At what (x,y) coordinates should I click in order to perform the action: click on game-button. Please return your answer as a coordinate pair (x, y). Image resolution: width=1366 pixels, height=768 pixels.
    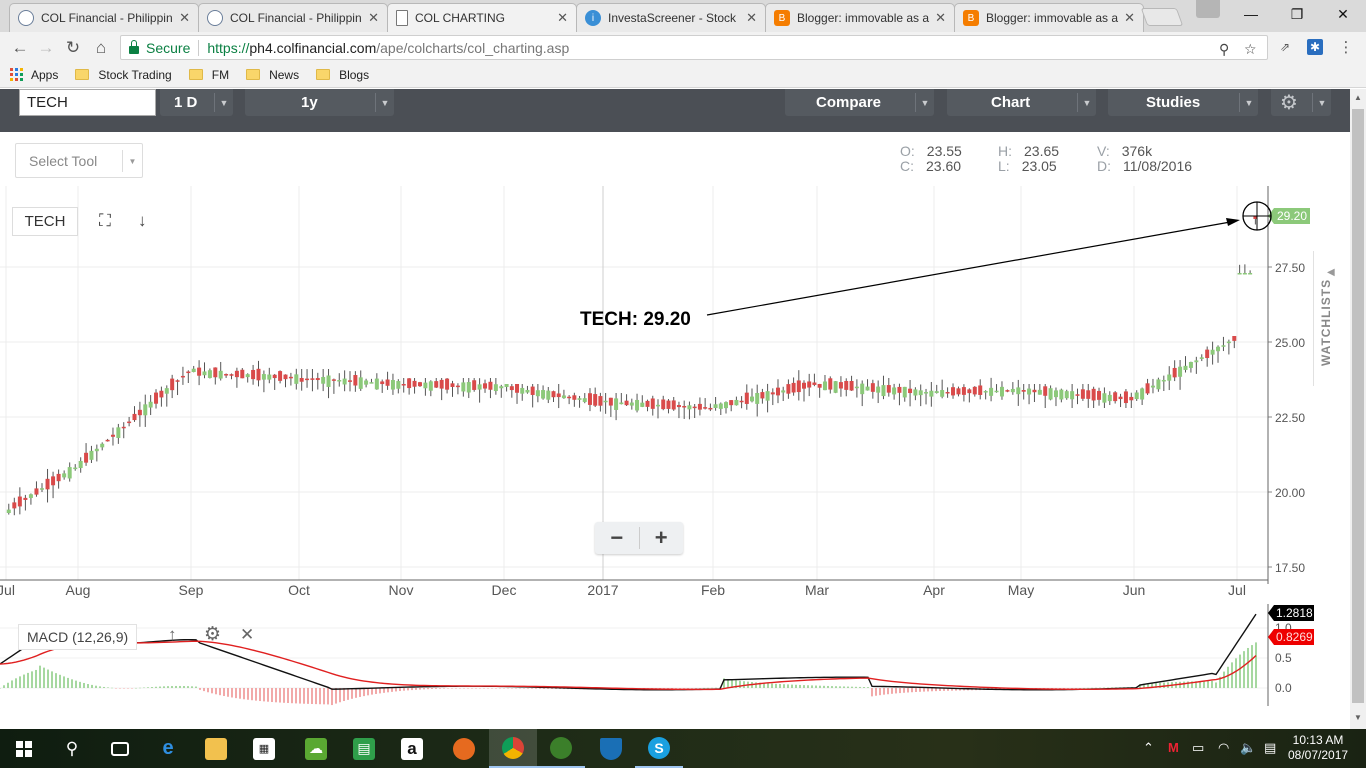
    Looking at the image, I should click on (561, 748).